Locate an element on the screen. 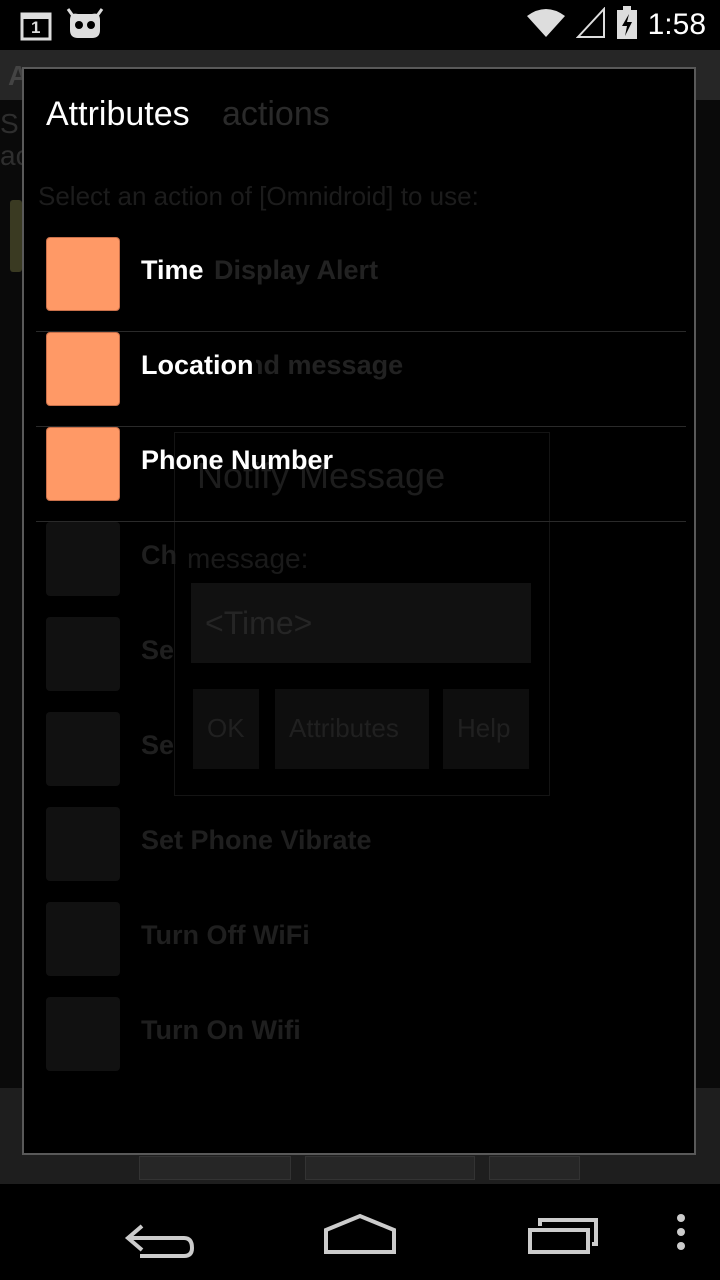 The width and height of the screenshot is (720, 1280). calendar-notification-icon: 1 is located at coordinates (36, 26).